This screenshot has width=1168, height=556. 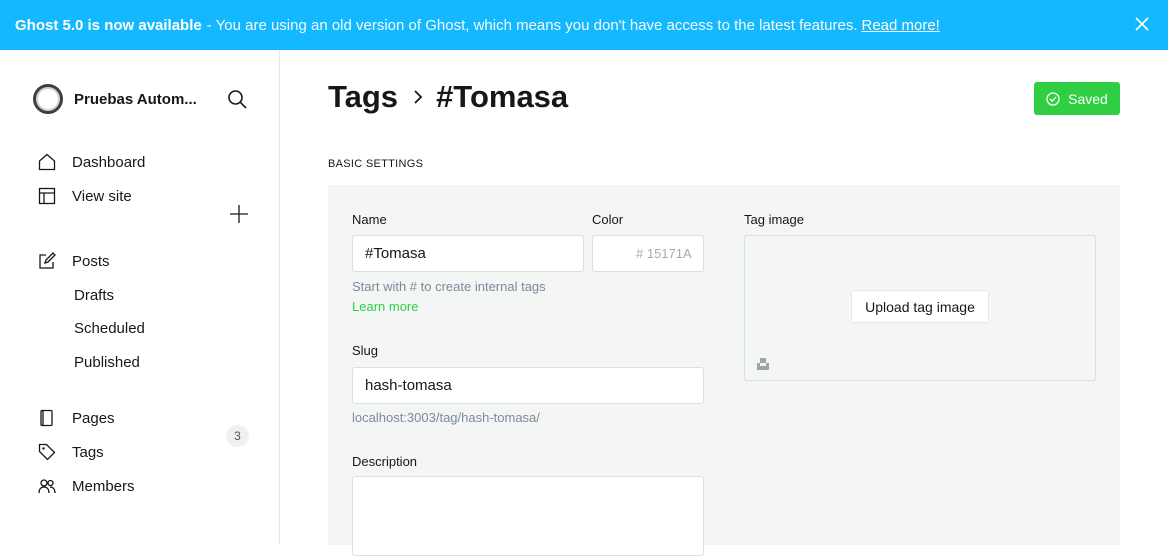 I want to click on breadcrumb: Tags #Tomasa, so click(x=448, y=97).